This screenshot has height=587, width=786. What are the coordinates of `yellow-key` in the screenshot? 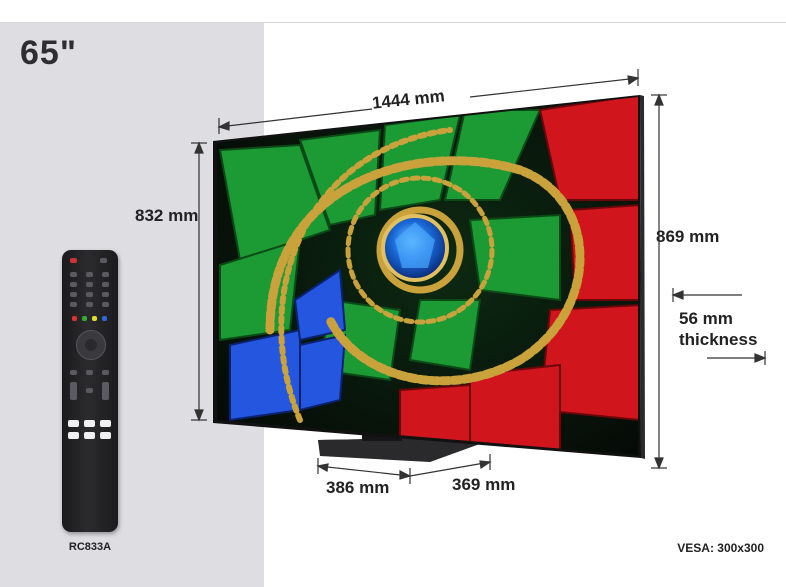 It's located at (94, 318).